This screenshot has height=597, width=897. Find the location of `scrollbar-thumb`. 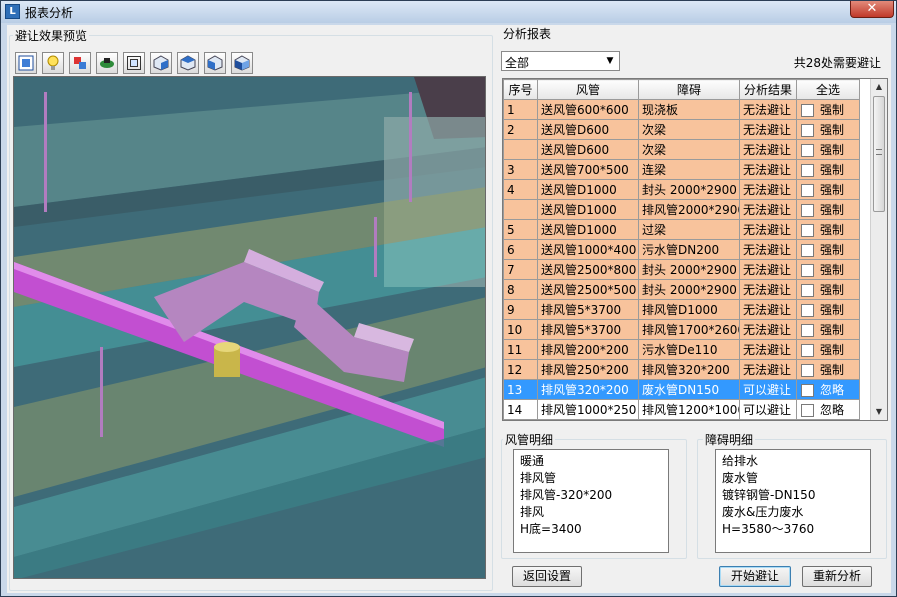

scrollbar-thumb is located at coordinates (879, 154).